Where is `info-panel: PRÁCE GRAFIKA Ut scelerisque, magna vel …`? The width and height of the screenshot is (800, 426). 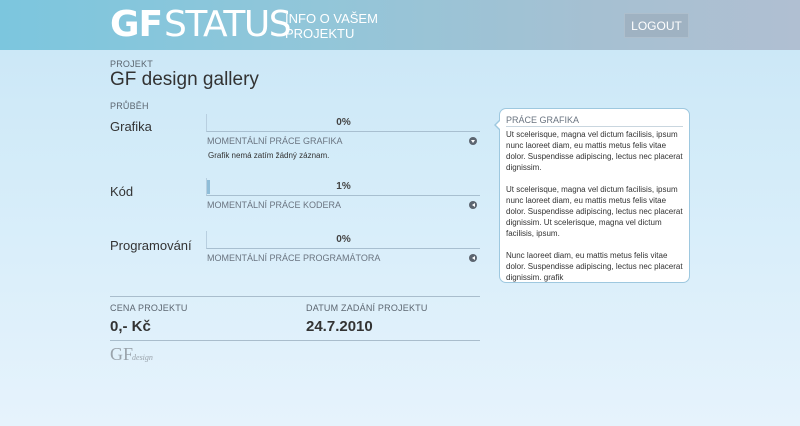 info-panel: PRÁCE GRAFIKA Ut scelerisque, magna vel … is located at coordinates (592, 195).